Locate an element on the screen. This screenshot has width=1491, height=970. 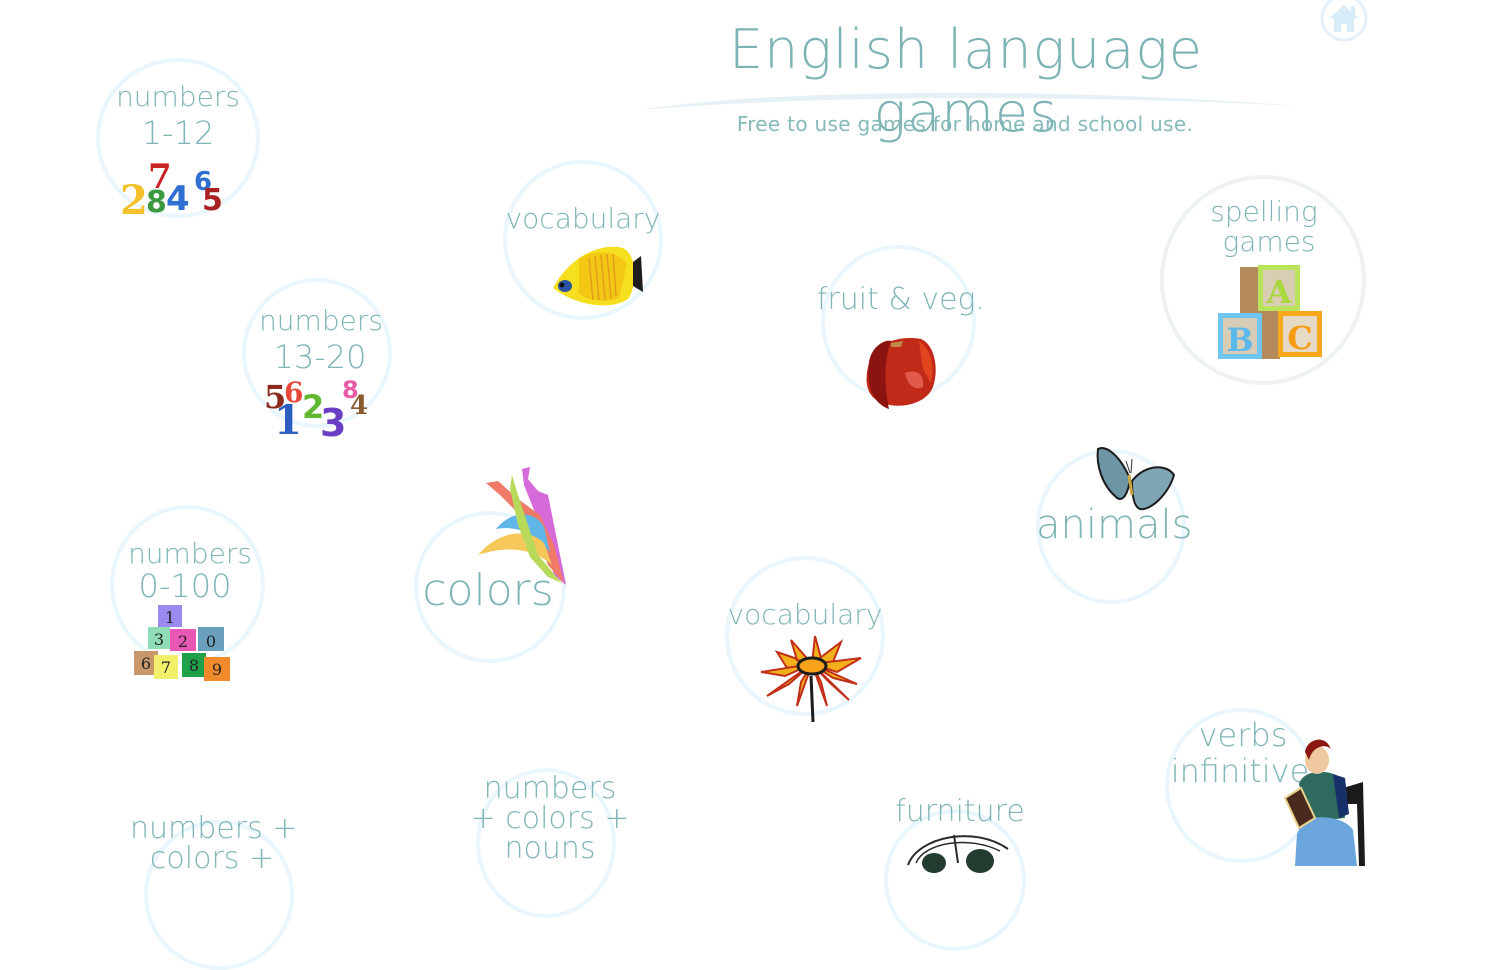
tile-label: furniture is located at coordinates (960, 811).